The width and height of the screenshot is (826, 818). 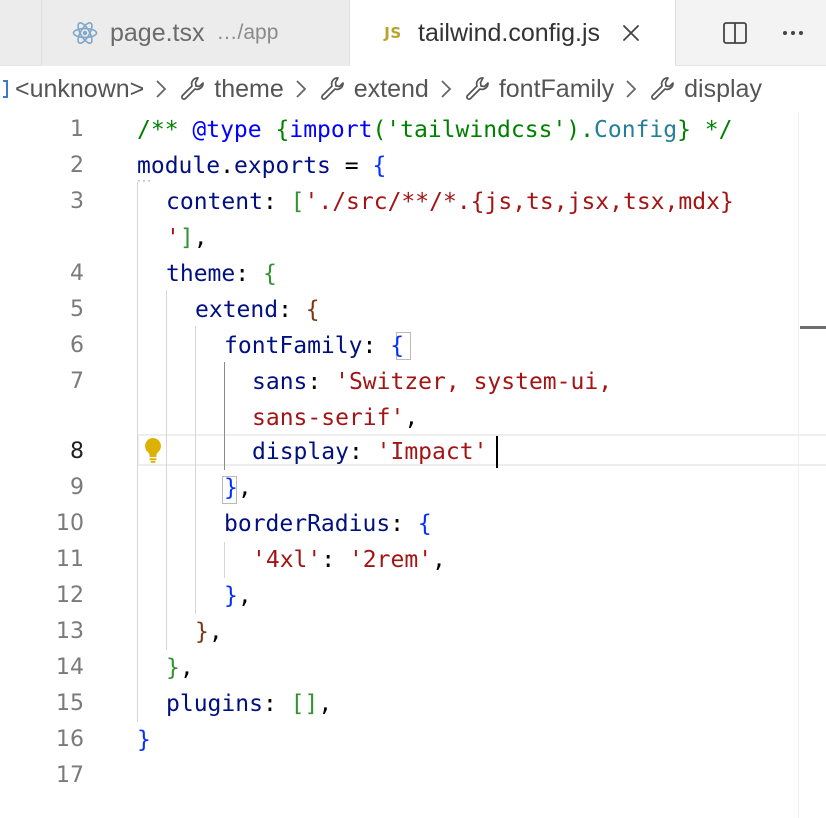 I want to click on line-content: '],, so click(x=187, y=238).